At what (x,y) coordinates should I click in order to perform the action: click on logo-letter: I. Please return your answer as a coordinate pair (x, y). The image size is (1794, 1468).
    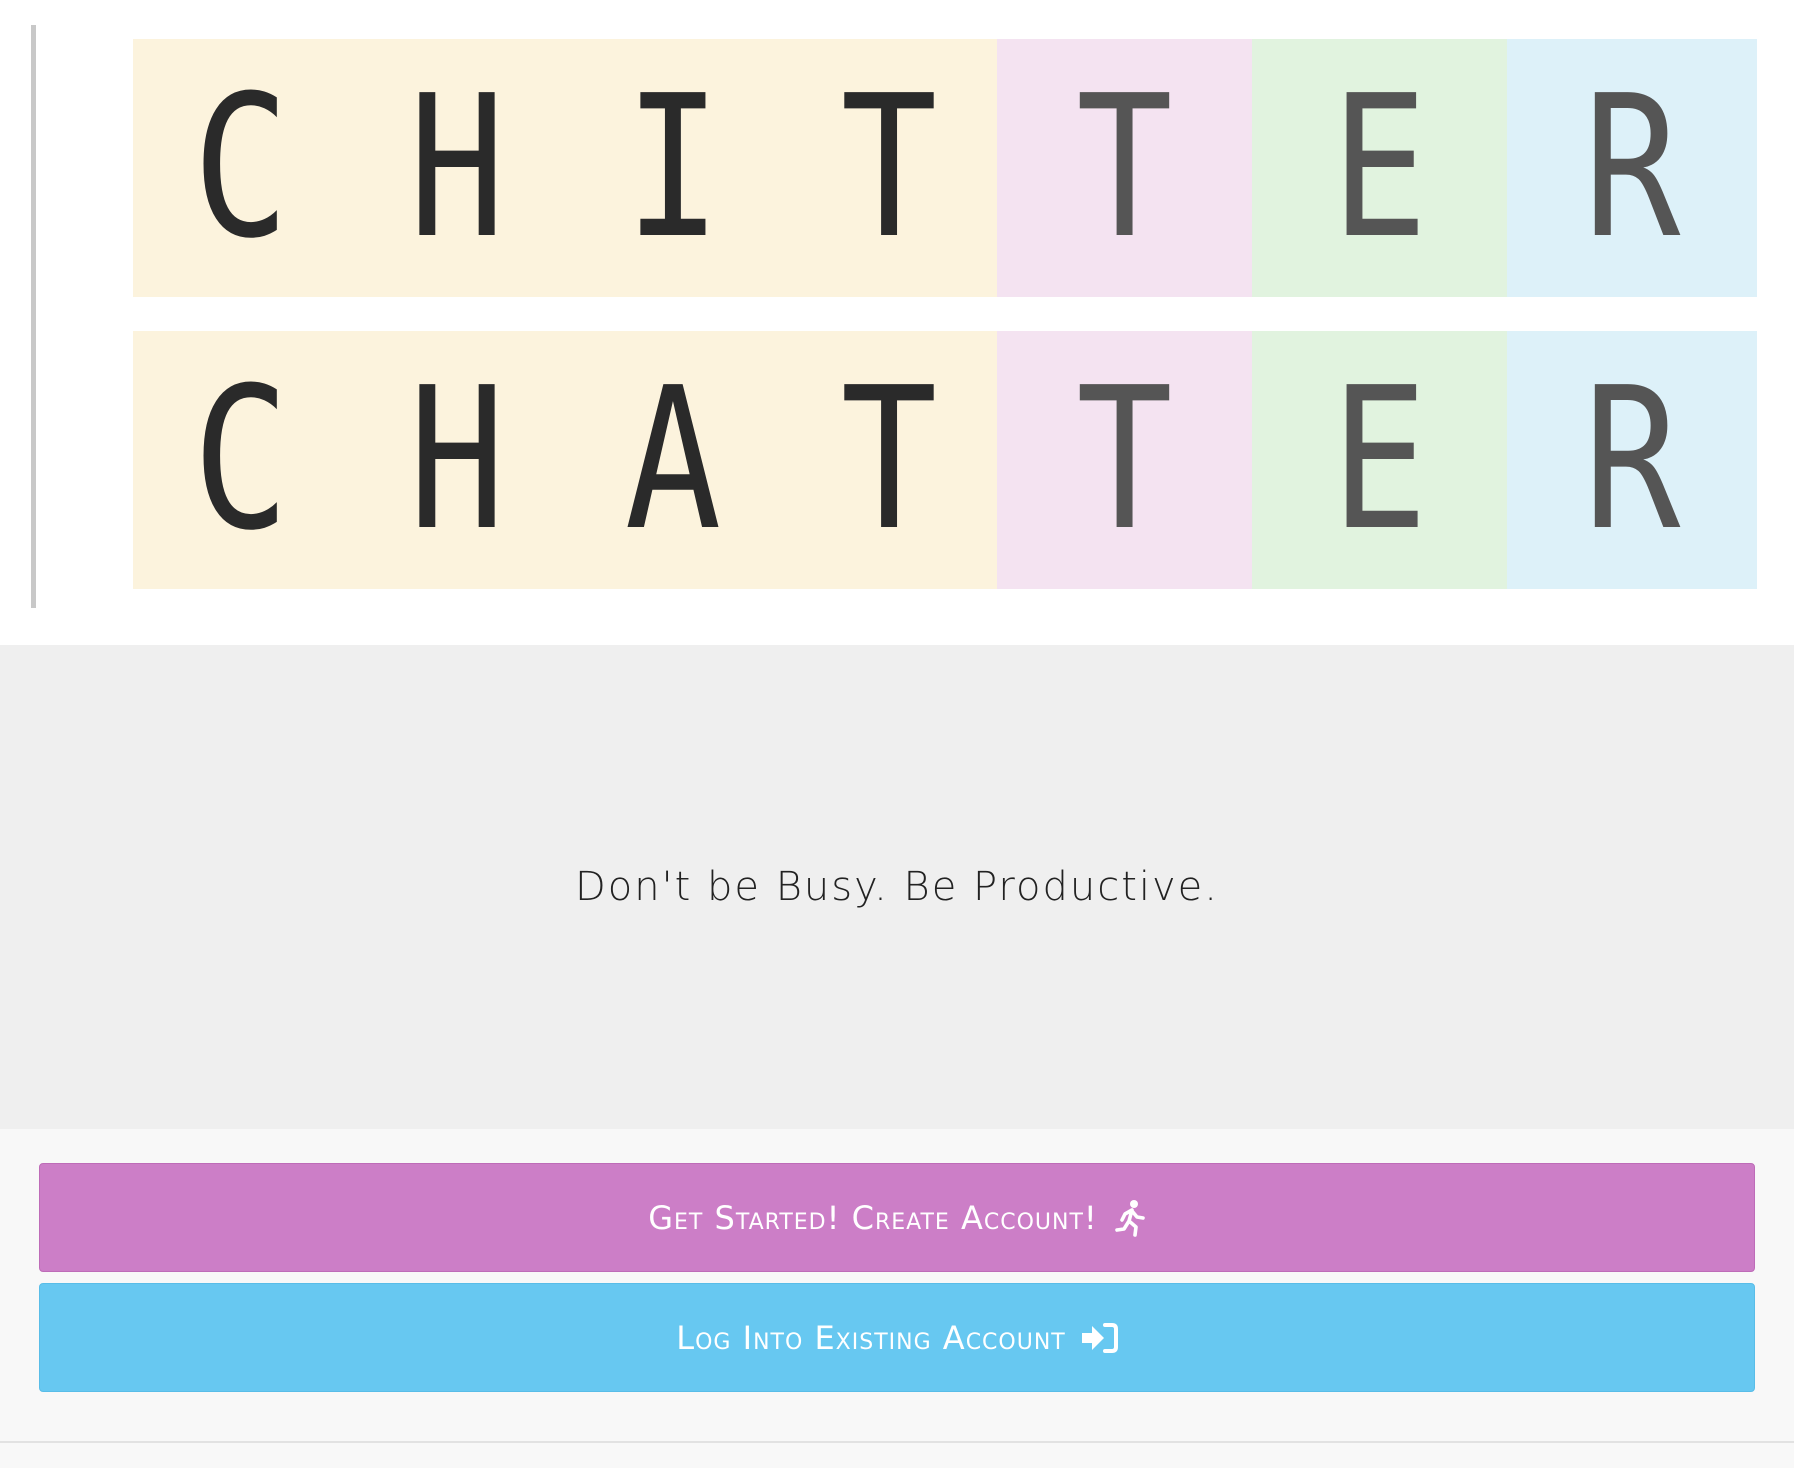
    Looking at the image, I should click on (673, 168).